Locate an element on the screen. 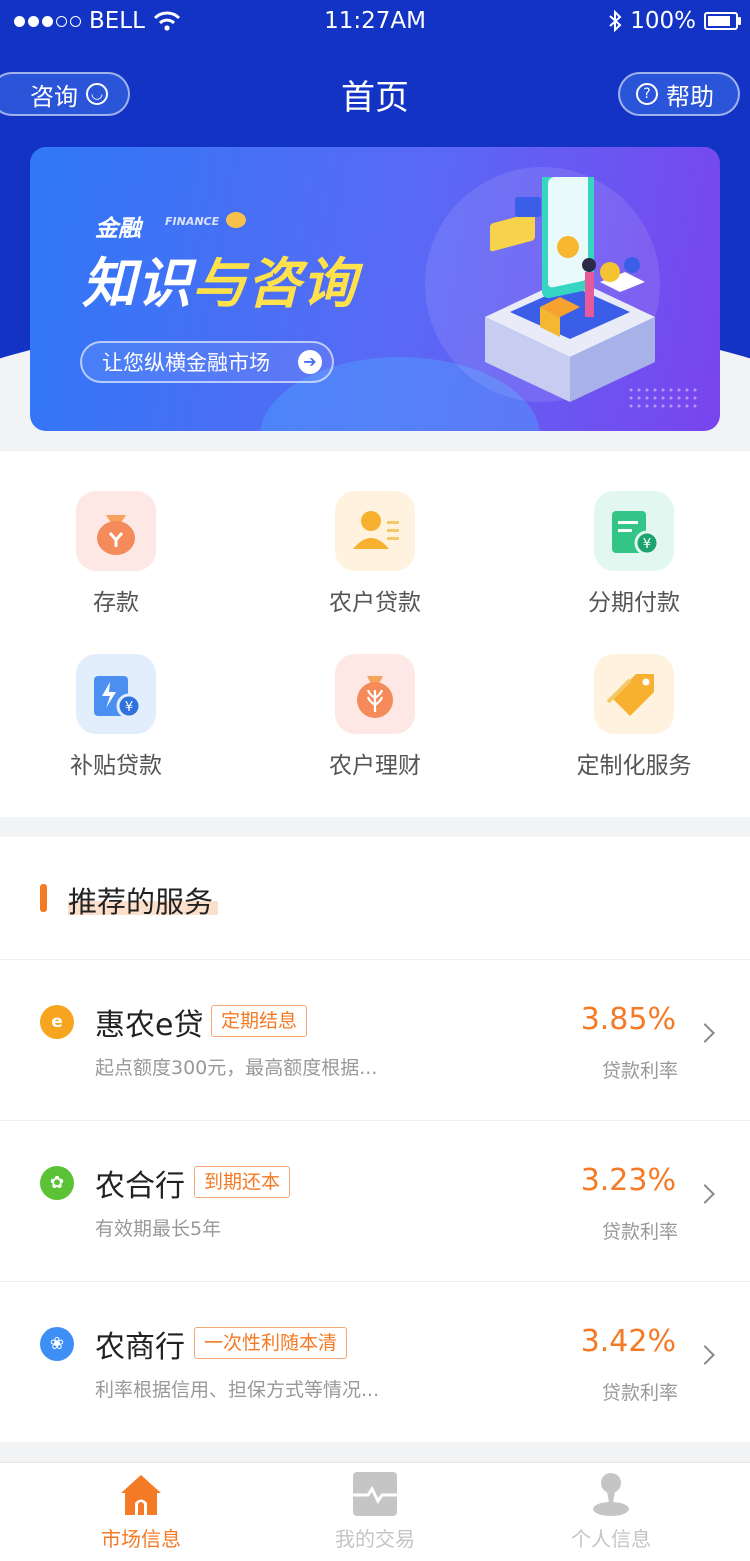  tab-bar: 市场信息 我的交易 个人信息 is located at coordinates (375, 1511).